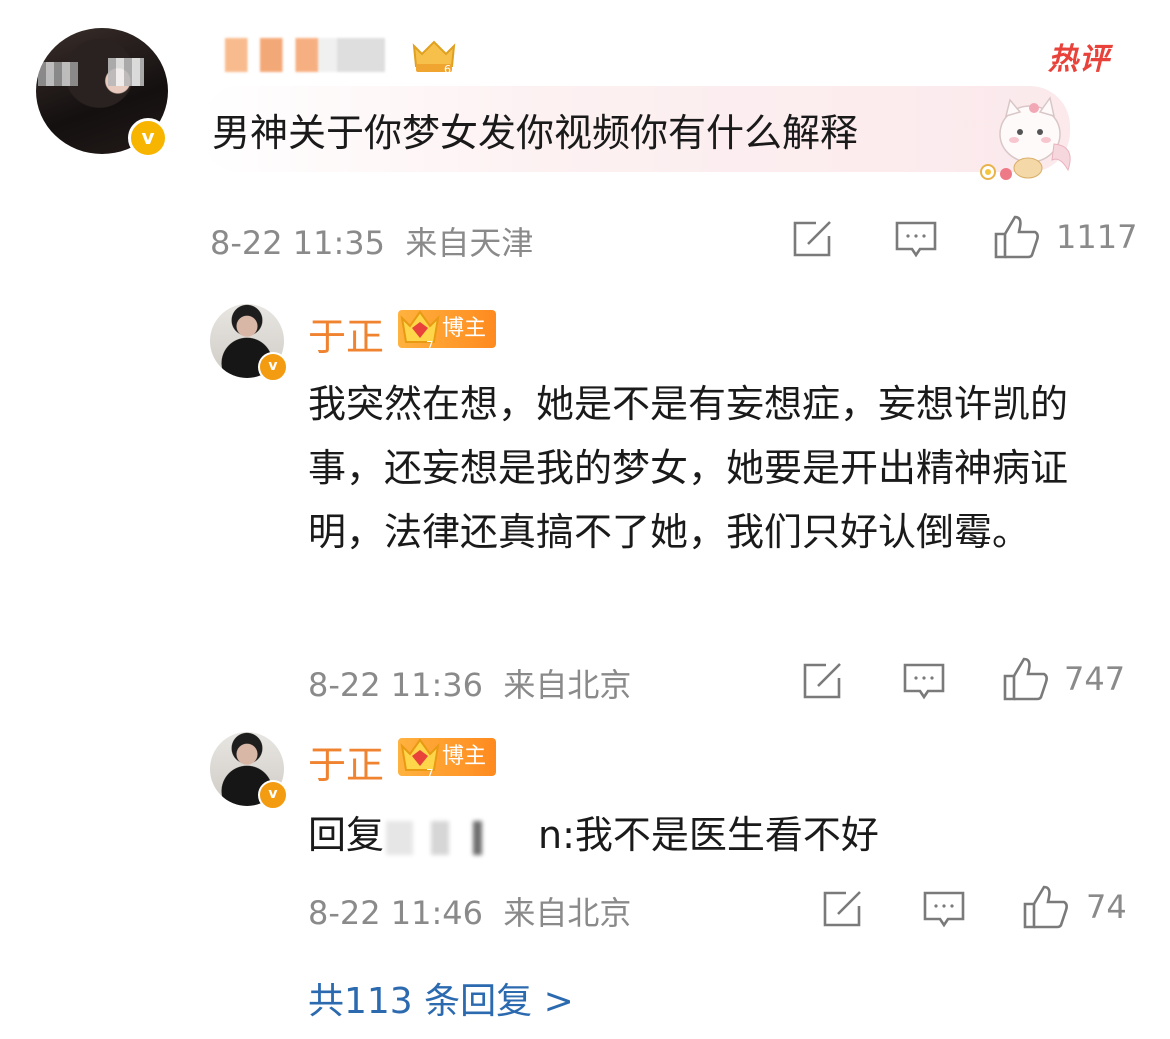  Describe the element at coordinates (305, 55) in the screenshot. I see `commenter-name-redacted` at that location.